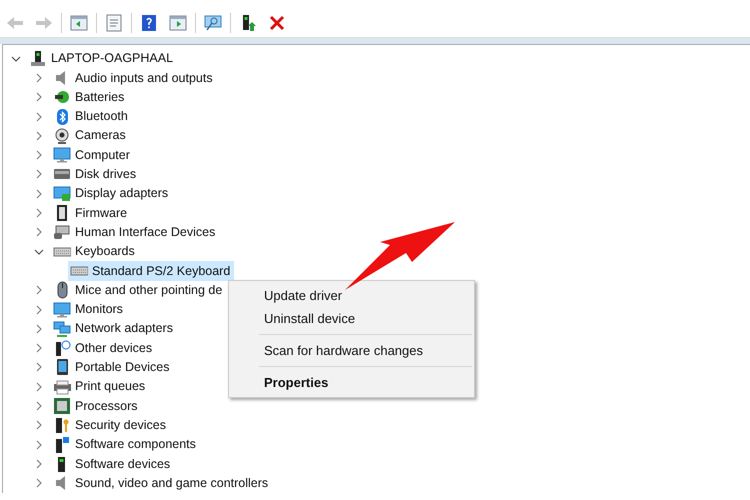 This screenshot has height=500, width=750. What do you see at coordinates (101, 116) in the screenshot?
I see `tree-item: Bluetooth` at bounding box center [101, 116].